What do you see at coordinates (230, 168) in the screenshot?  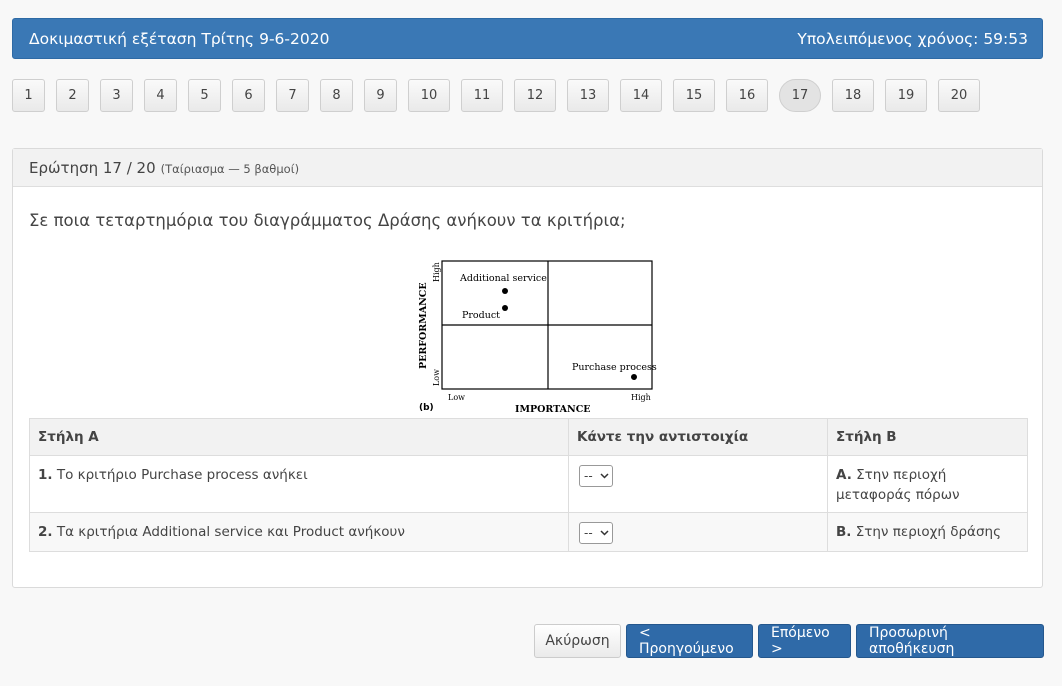 I see `question-meta: (Ταίριασμα — 5 βαθμοί)` at bounding box center [230, 168].